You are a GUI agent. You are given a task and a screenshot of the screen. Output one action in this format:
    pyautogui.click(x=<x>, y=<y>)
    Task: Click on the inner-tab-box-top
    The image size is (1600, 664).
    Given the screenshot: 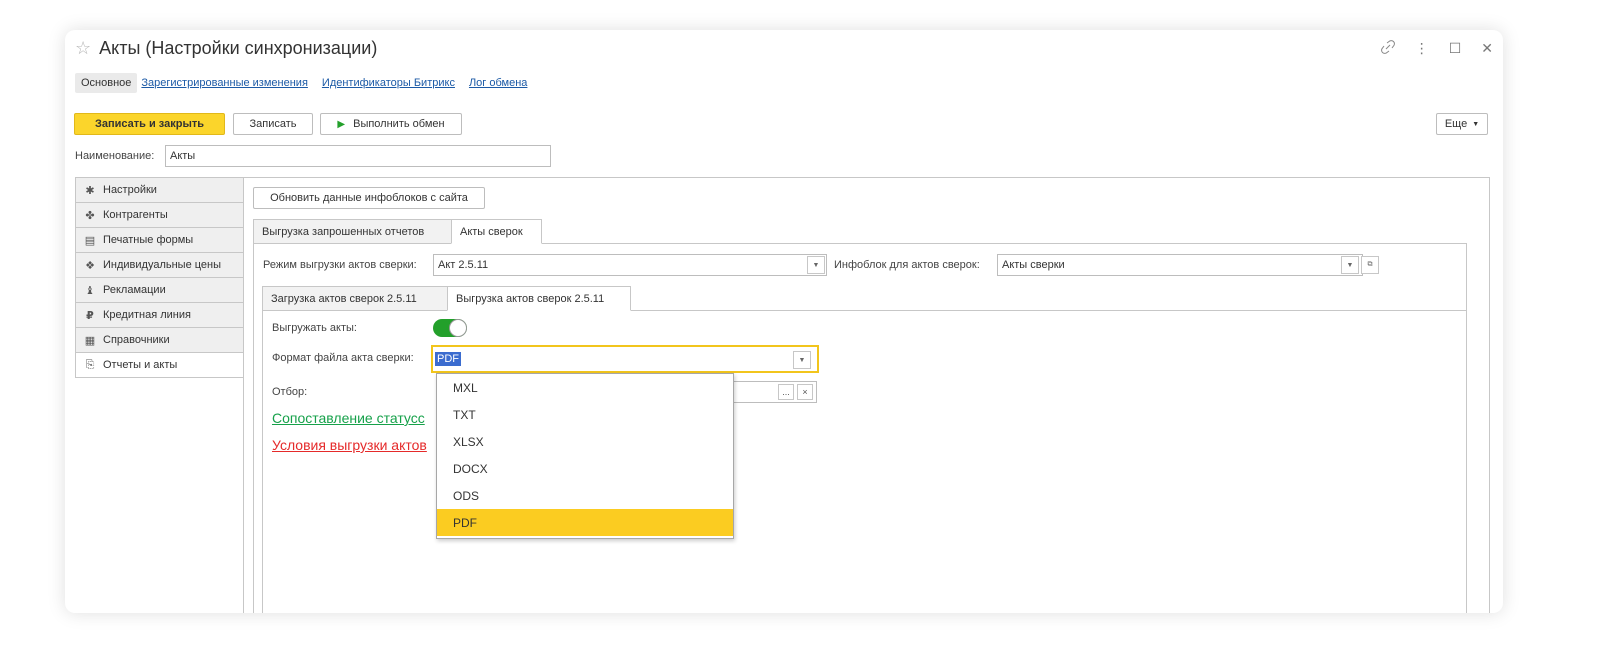 What is the action you would take?
    pyautogui.click(x=864, y=310)
    